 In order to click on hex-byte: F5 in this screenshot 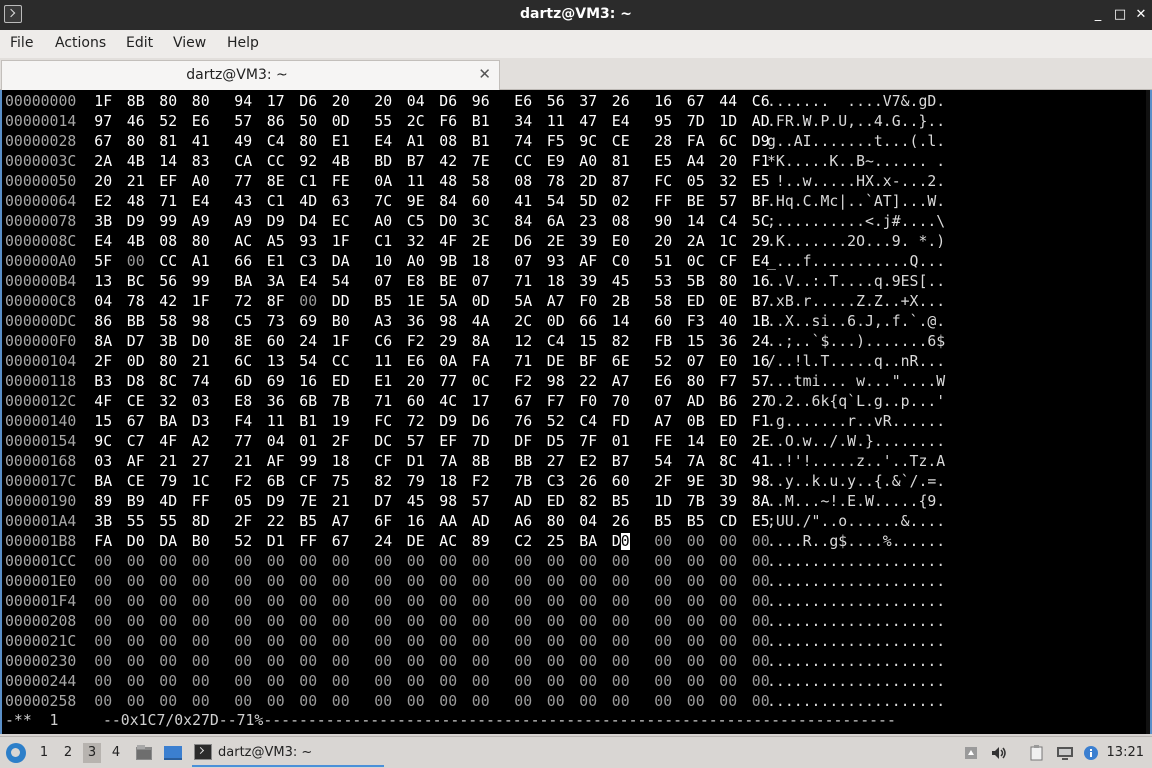, I will do `click(563, 142)`.